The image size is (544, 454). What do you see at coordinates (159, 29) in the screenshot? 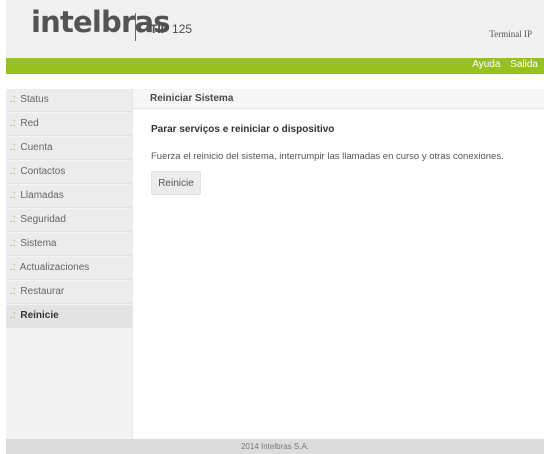
I see `model-prefix: TIP` at bounding box center [159, 29].